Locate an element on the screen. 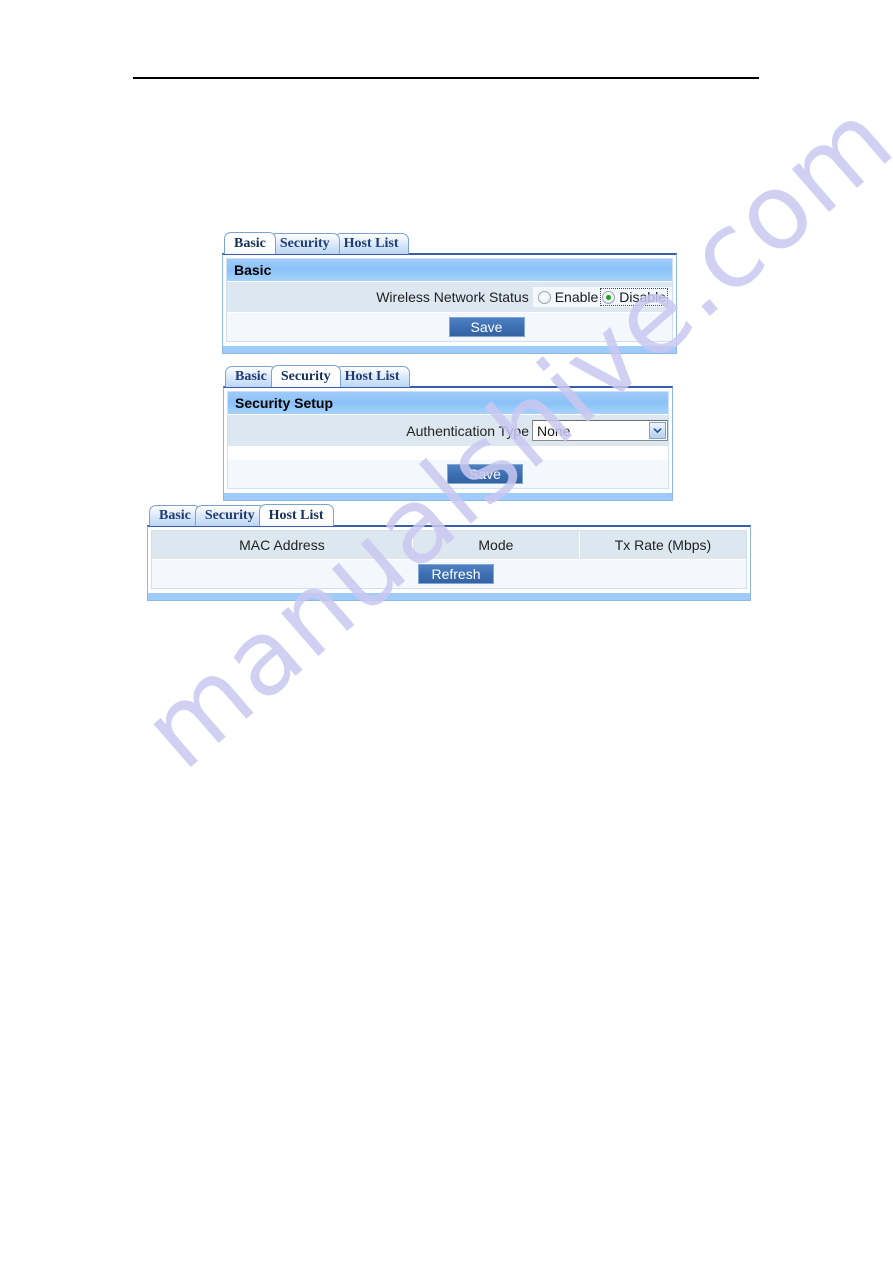  table-header-row: MAC Address Mode Tx Rate (Mbps) is located at coordinates (449, 545).